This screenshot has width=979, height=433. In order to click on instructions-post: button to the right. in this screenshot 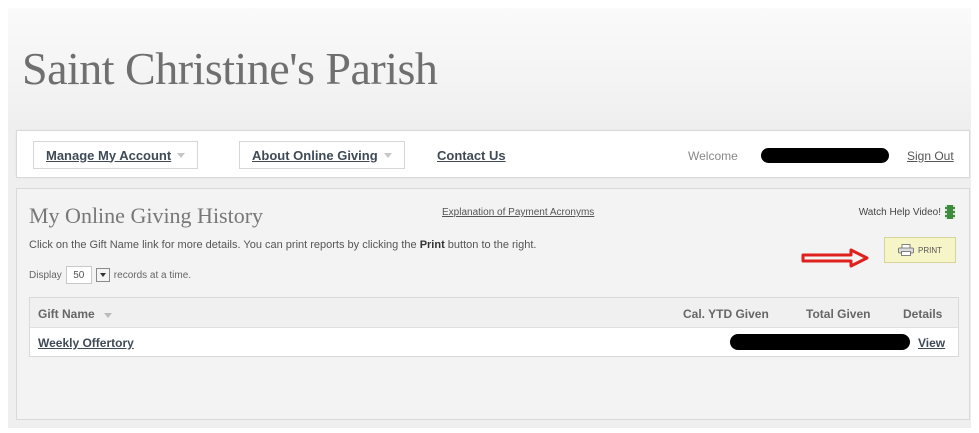, I will do `click(490, 245)`.